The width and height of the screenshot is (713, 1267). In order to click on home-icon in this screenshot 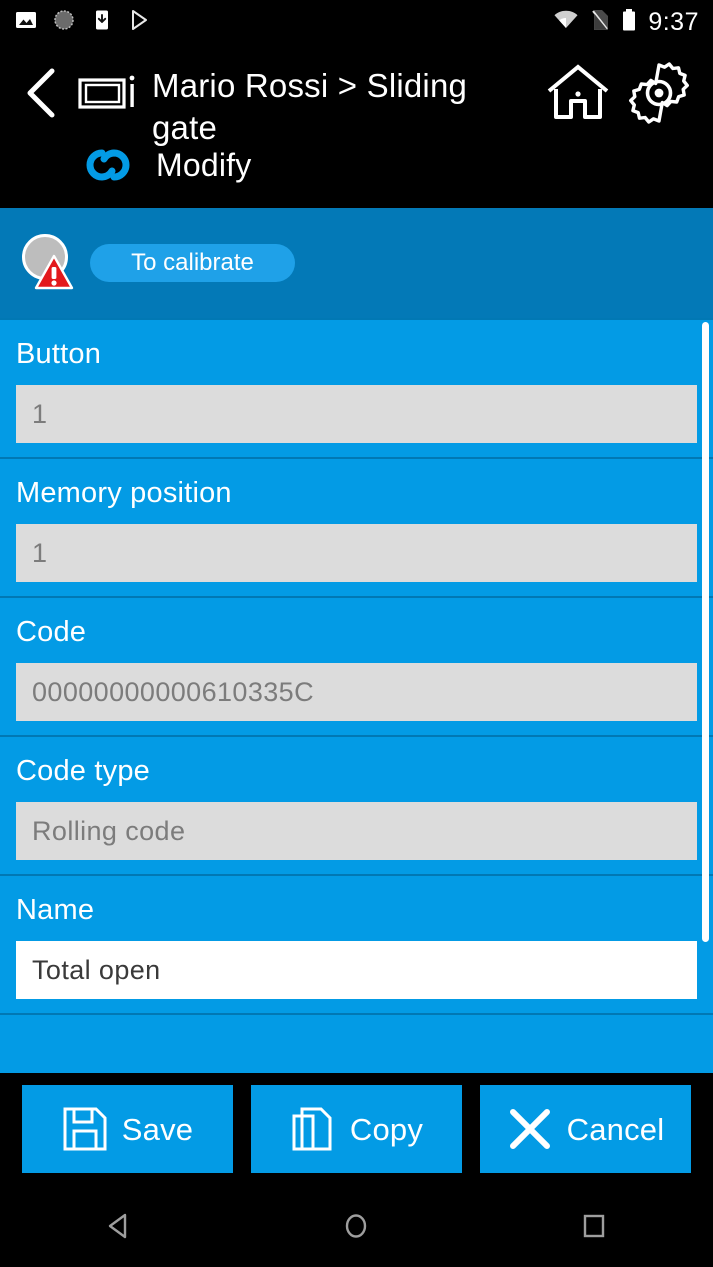, I will do `click(578, 91)`.